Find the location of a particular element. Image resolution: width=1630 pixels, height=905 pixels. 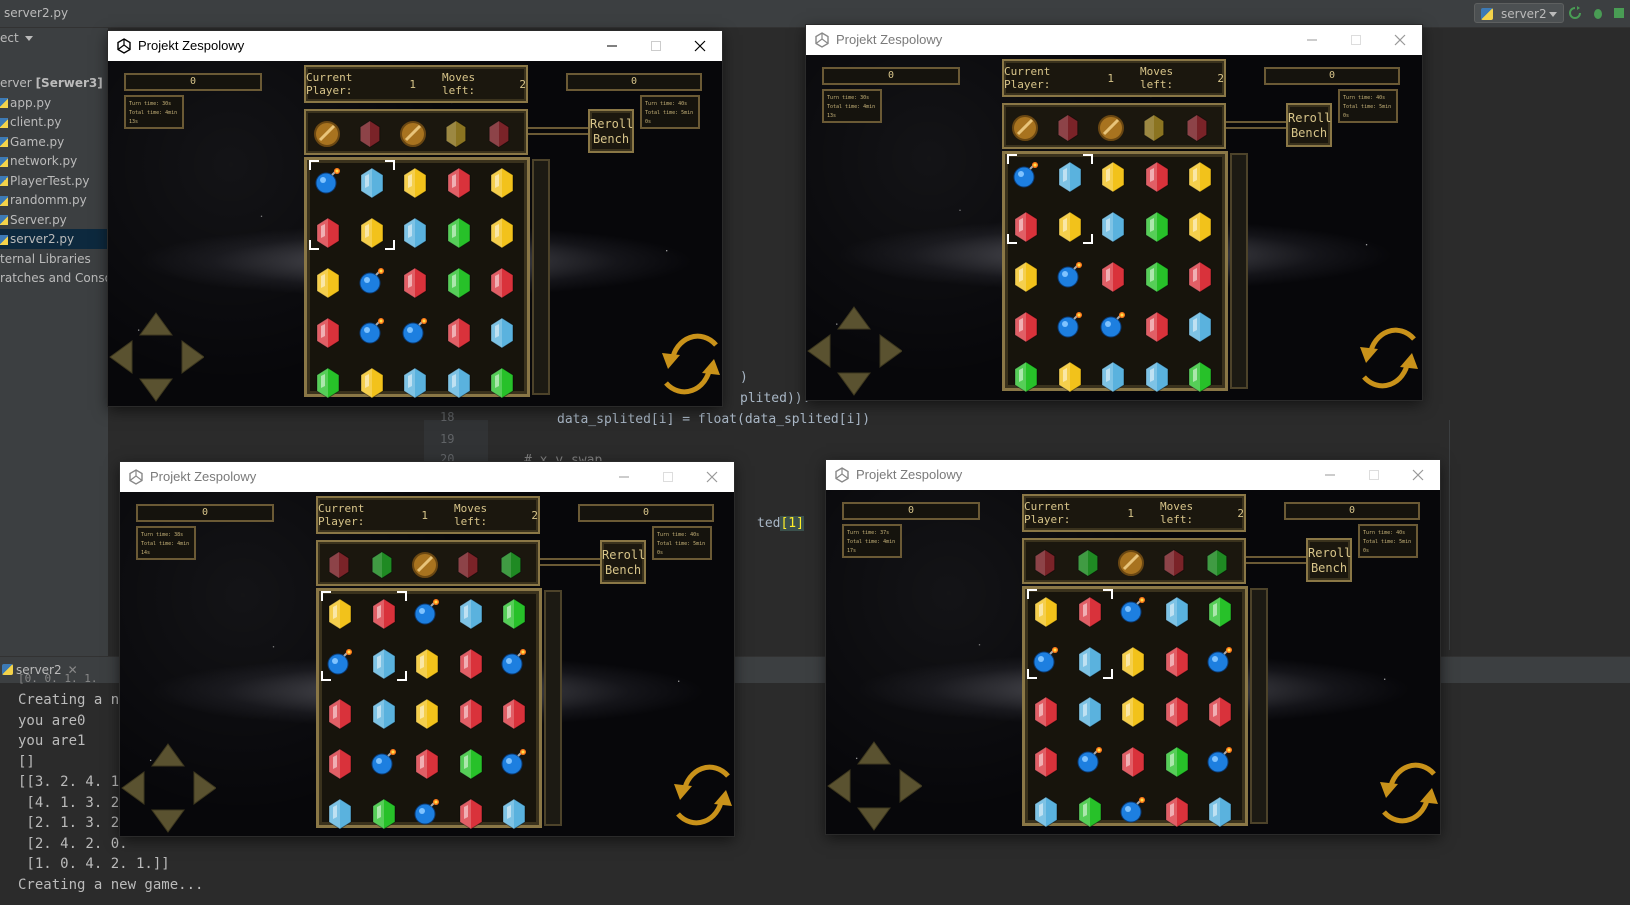

tree-item: network.py is located at coordinates (54, 161).